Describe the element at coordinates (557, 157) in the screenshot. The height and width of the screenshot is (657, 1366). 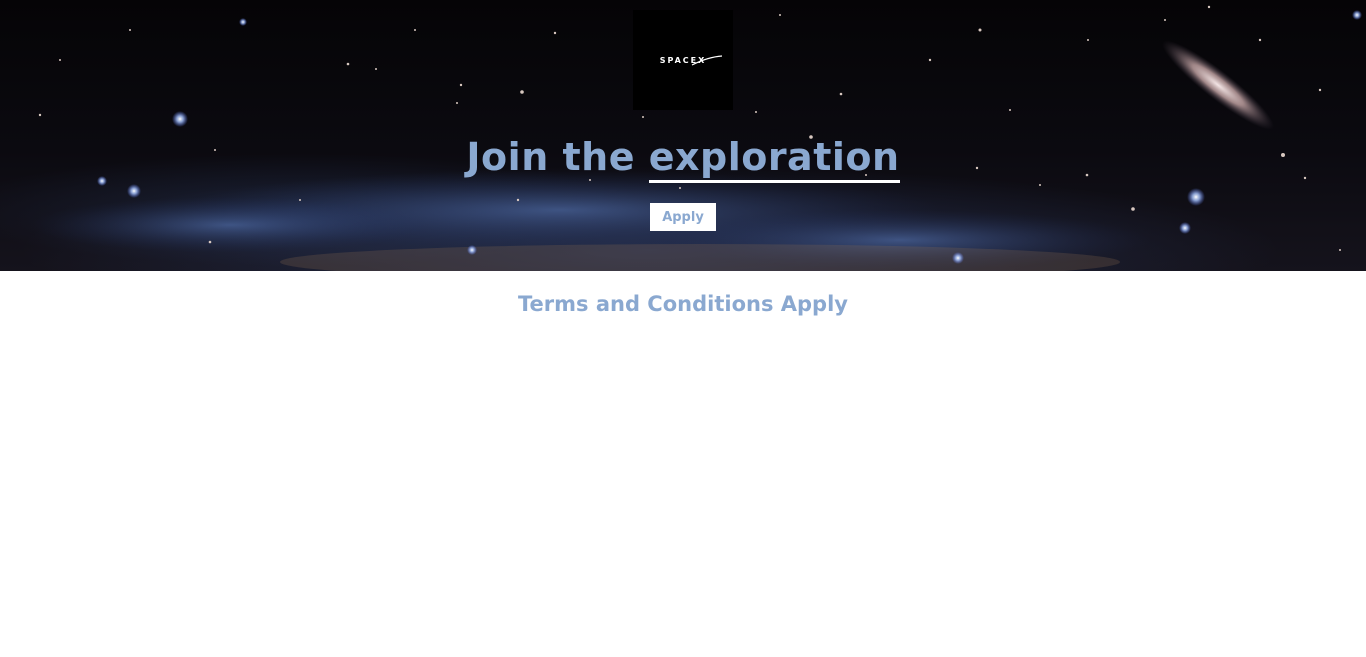
I see `headline-text: Join the` at that location.